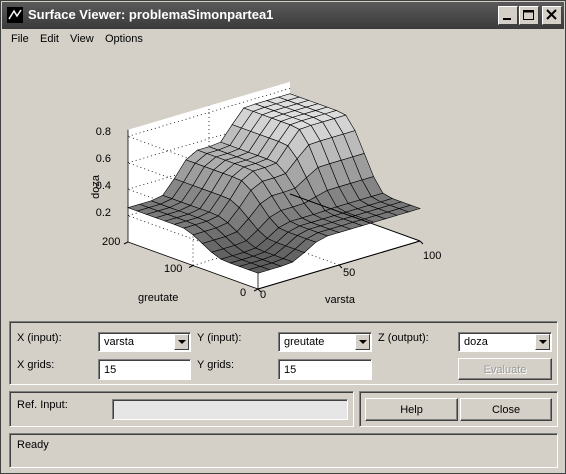  I want to click on status-text: Ready, so click(33, 445).